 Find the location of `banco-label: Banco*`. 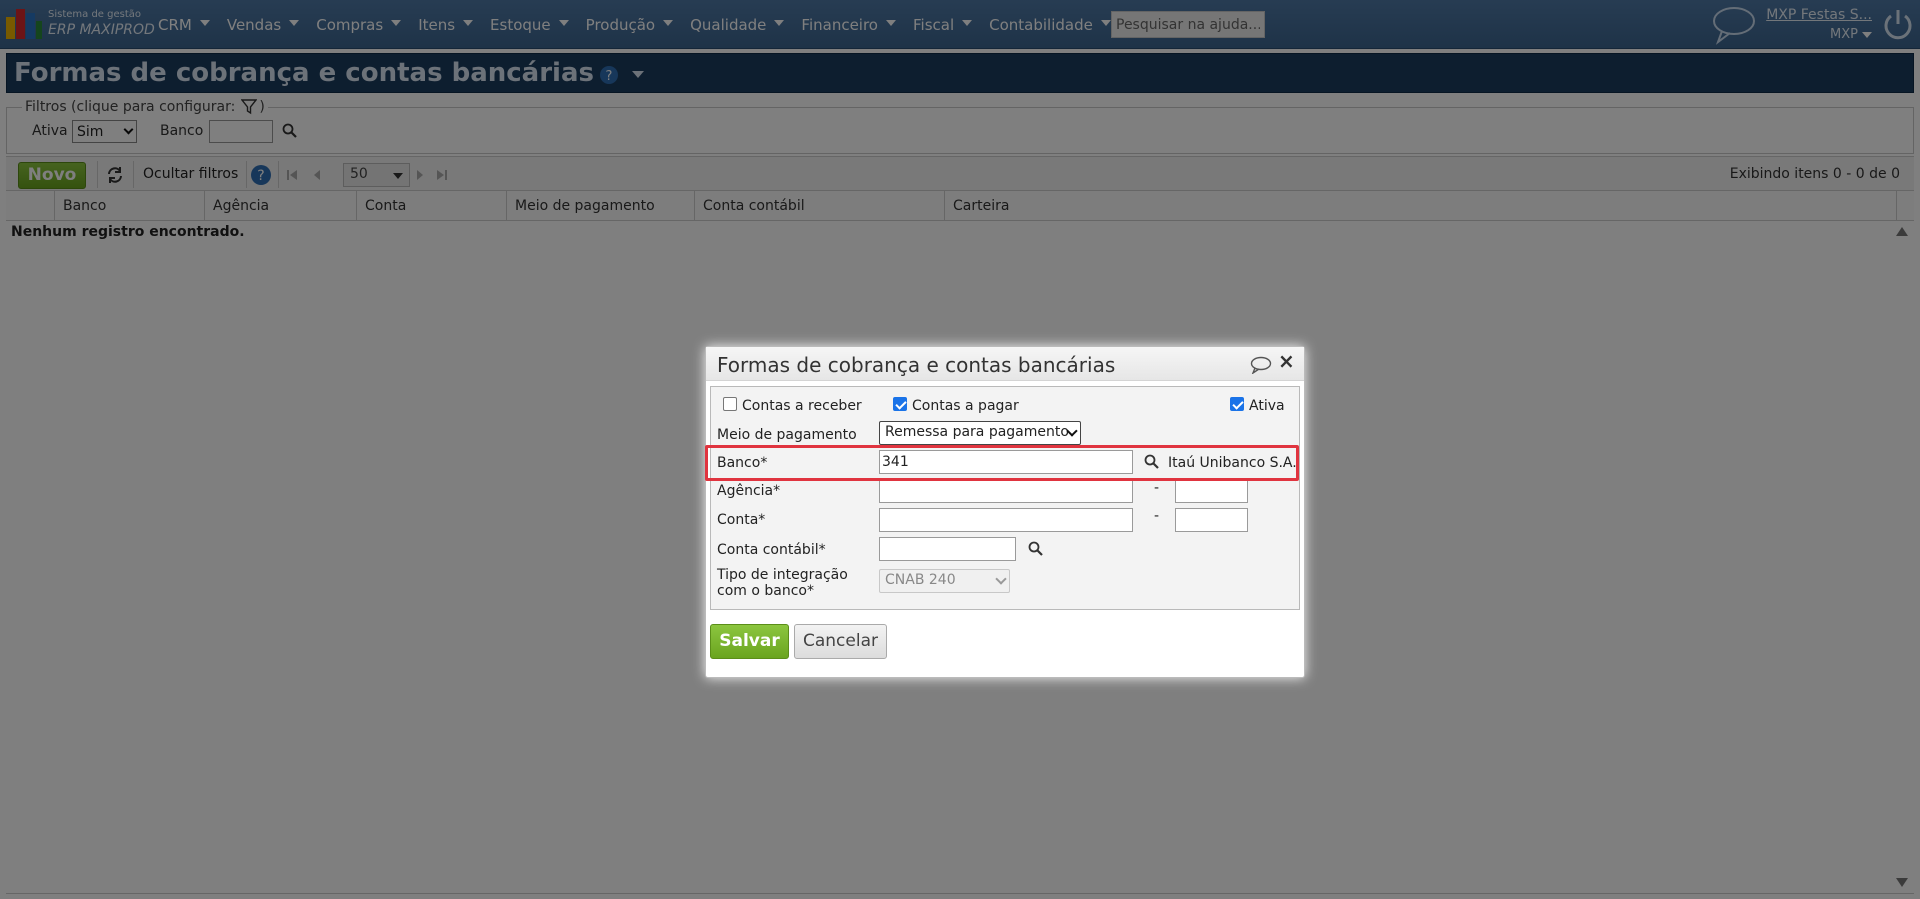

banco-label: Banco* is located at coordinates (742, 463).